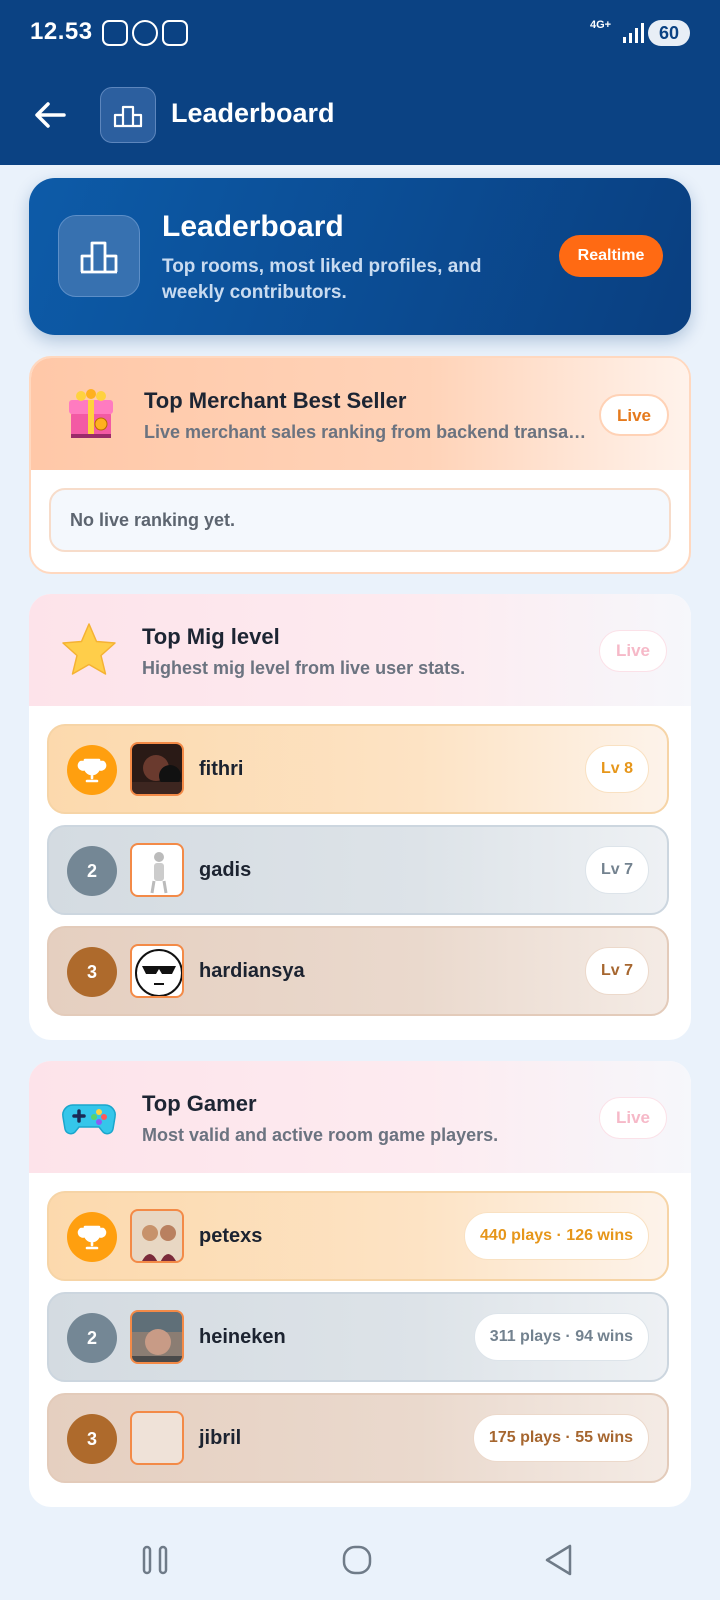 Image resolution: width=720 pixels, height=1600 pixels. I want to click on leaderboard-row: 3 hardiansya Lv 7, so click(358, 971).